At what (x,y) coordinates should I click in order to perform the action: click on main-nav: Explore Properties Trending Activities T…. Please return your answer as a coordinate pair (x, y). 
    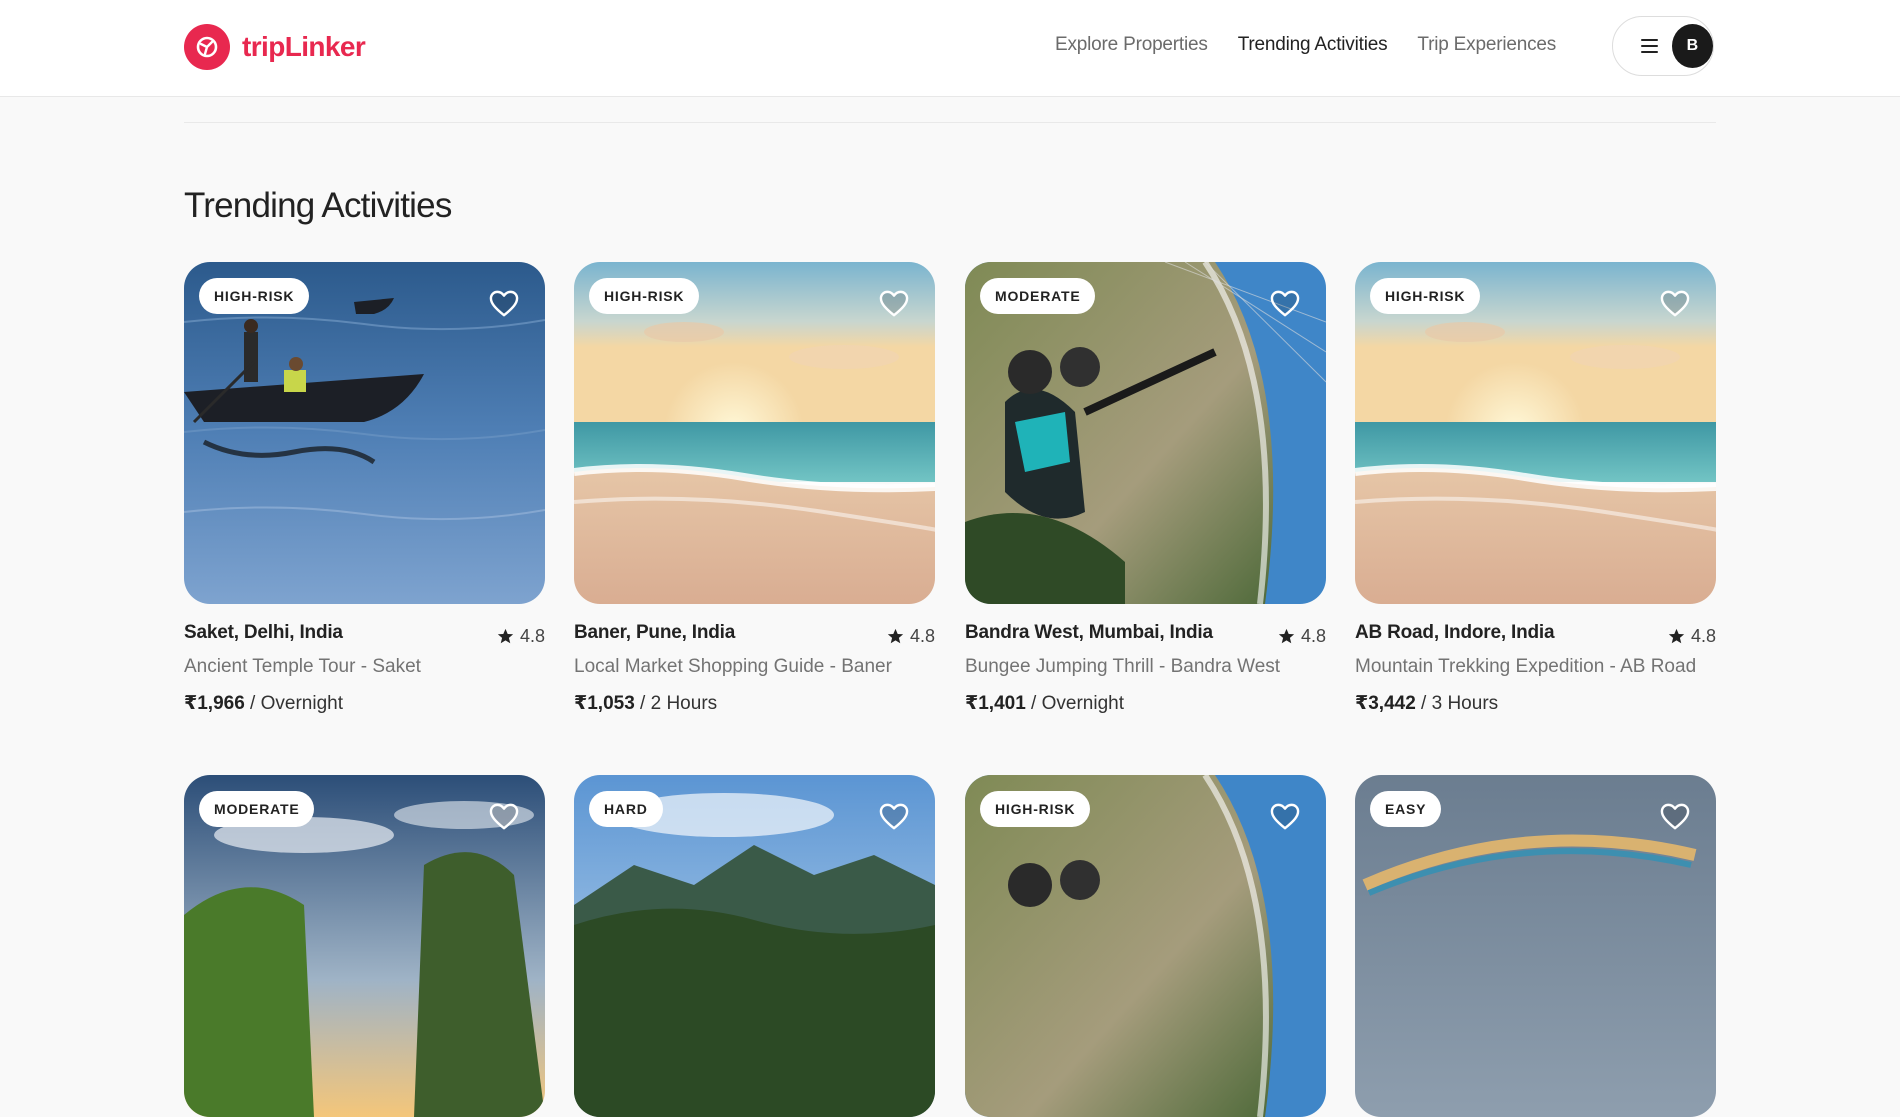
    Looking at the image, I should click on (1320, 45).